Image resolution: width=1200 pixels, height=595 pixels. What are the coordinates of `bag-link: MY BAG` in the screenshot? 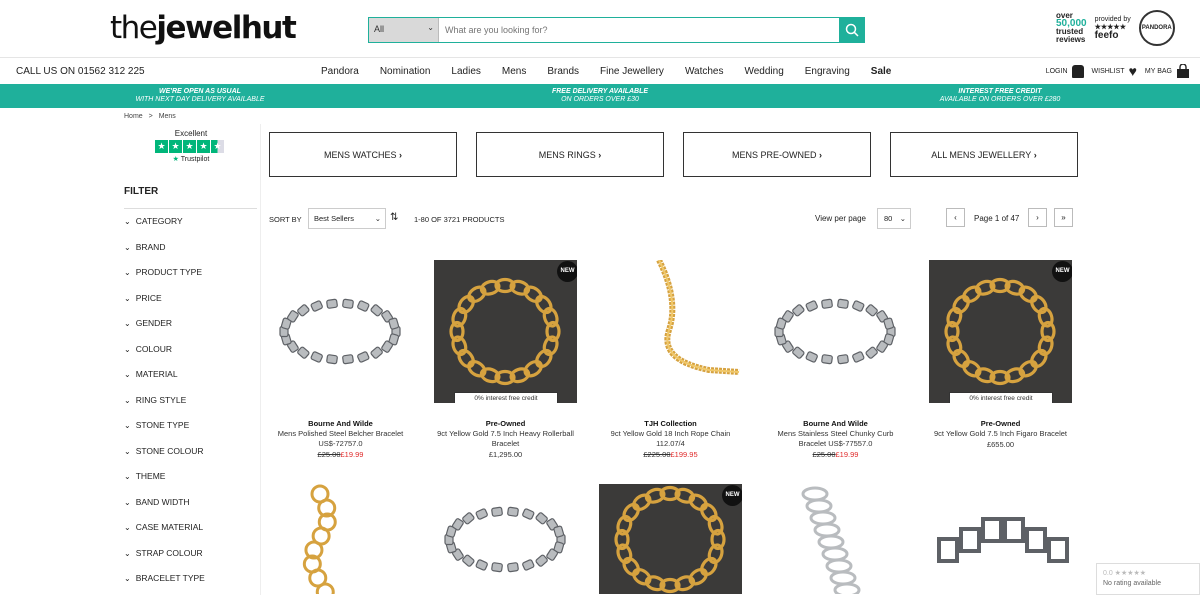 It's located at (1158, 71).